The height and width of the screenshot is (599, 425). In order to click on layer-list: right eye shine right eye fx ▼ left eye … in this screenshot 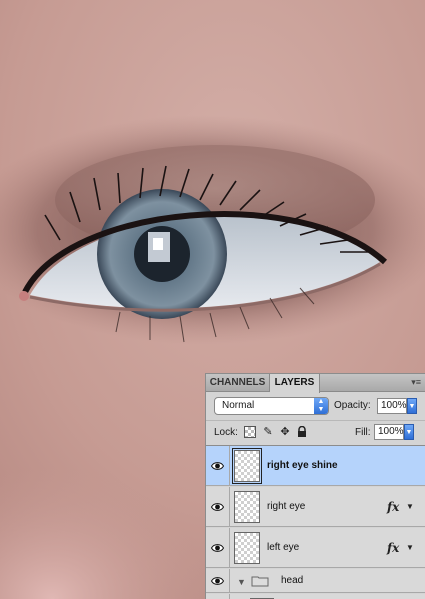, I will do `click(315, 522)`.